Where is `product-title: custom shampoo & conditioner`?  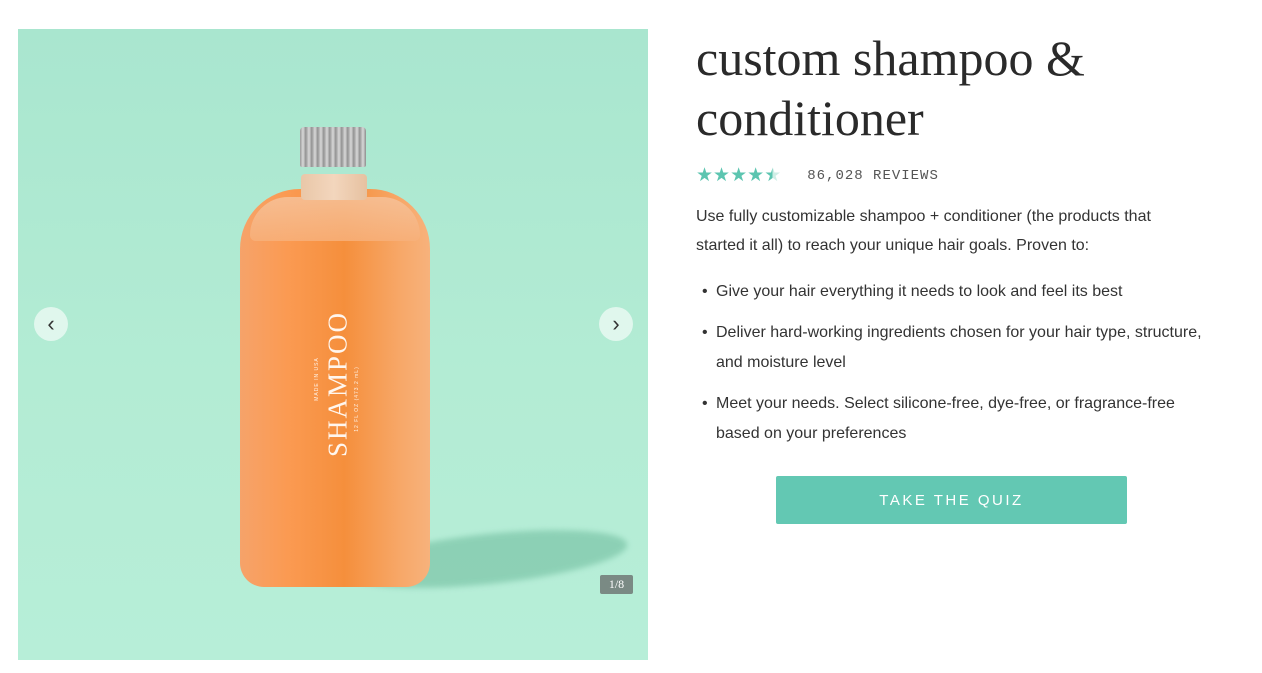
product-title: custom shampoo & conditioner is located at coordinates (890, 88).